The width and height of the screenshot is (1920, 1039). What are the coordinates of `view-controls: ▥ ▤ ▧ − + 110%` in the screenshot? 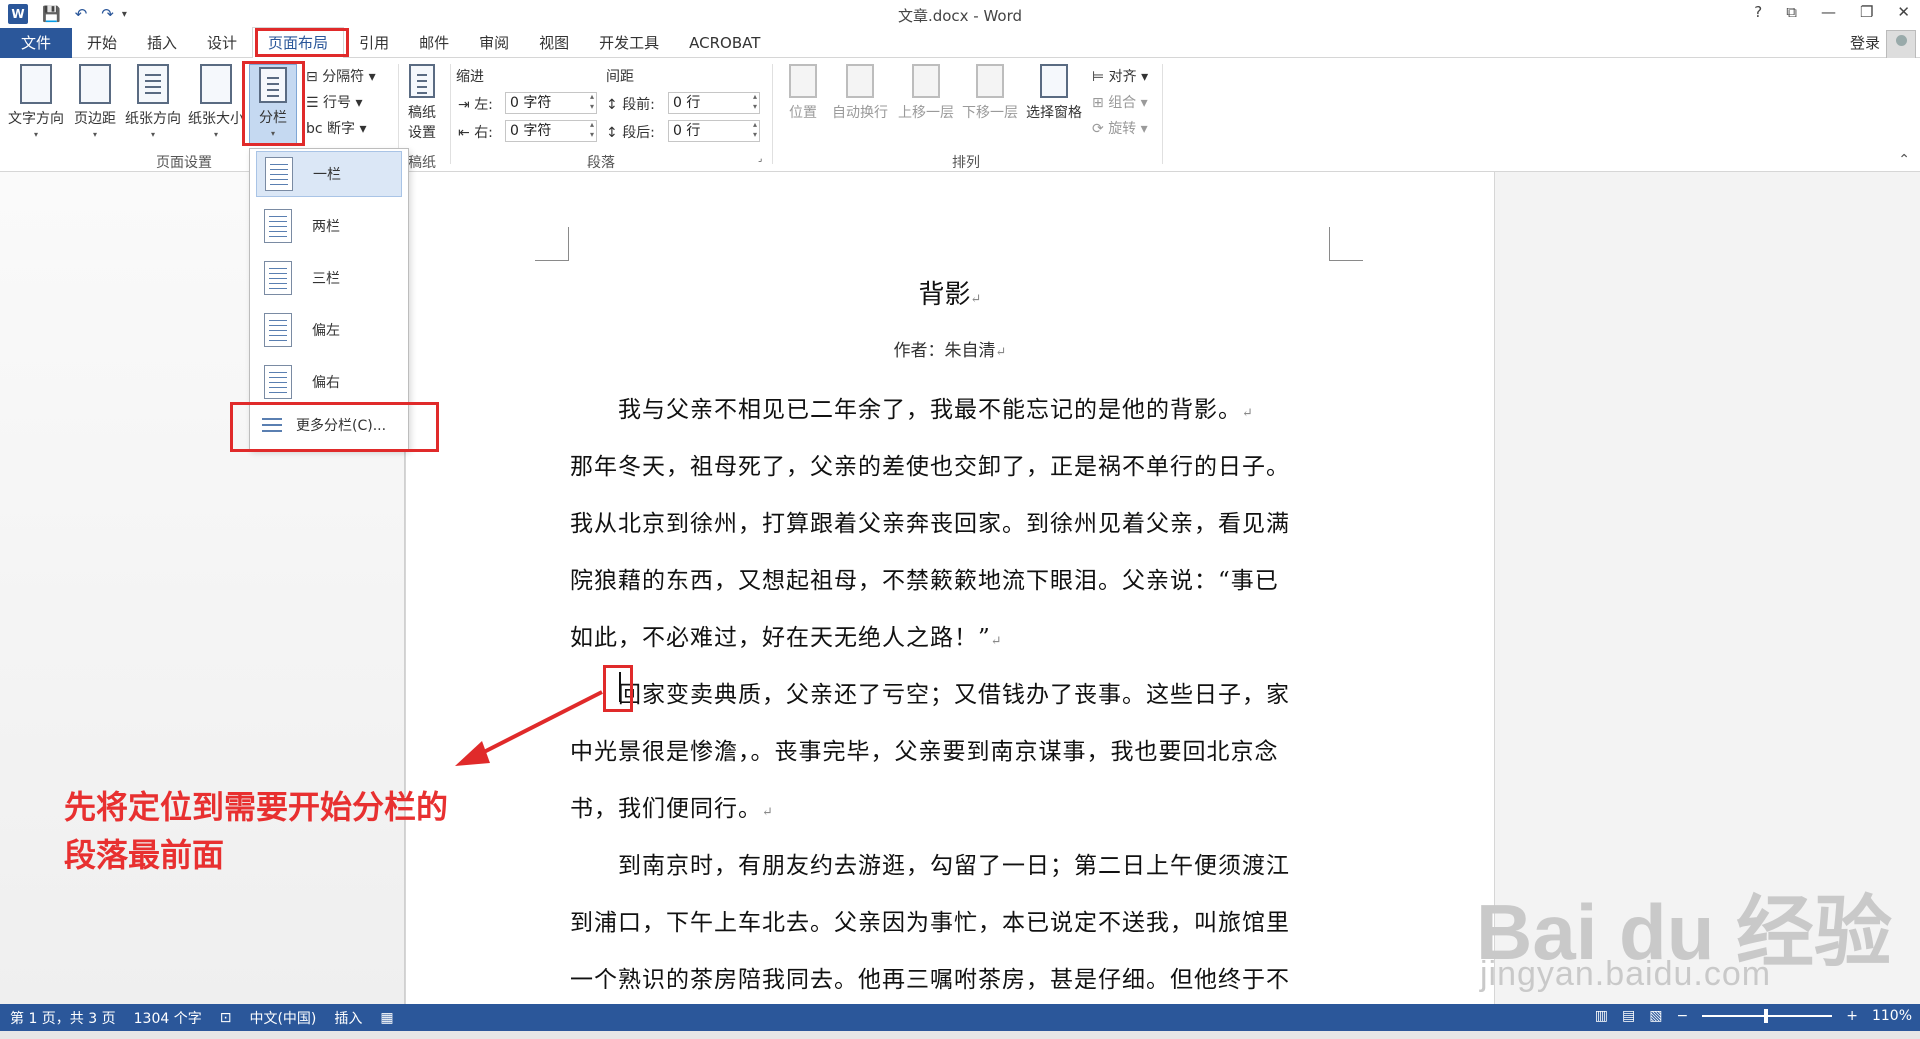 It's located at (1753, 1016).